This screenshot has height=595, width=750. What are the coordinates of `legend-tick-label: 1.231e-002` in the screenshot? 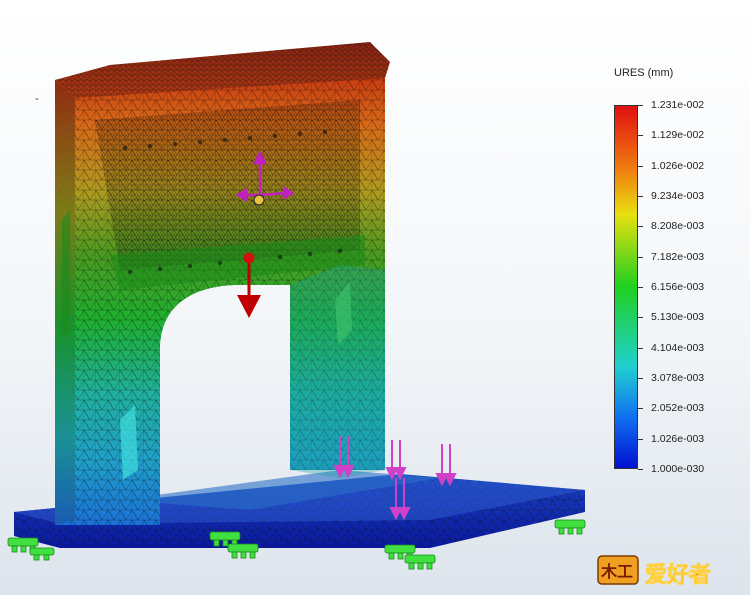 It's located at (678, 105).